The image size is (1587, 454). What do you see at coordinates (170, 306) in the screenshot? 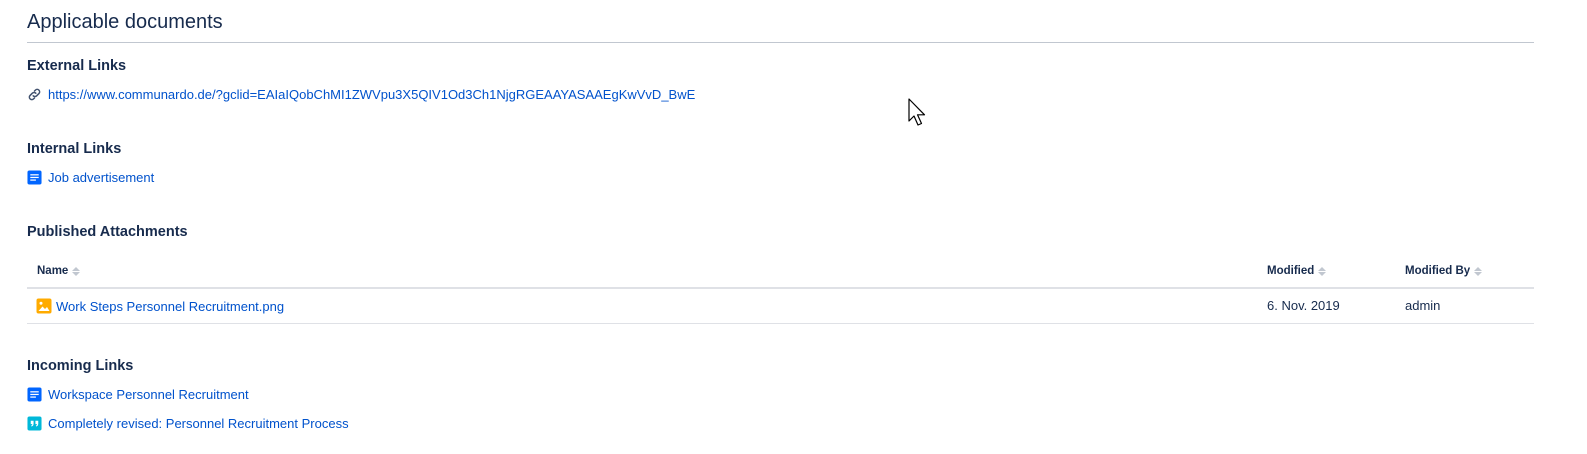
I see `attachment-link: Work Steps Personnel Recruitment.png` at bounding box center [170, 306].